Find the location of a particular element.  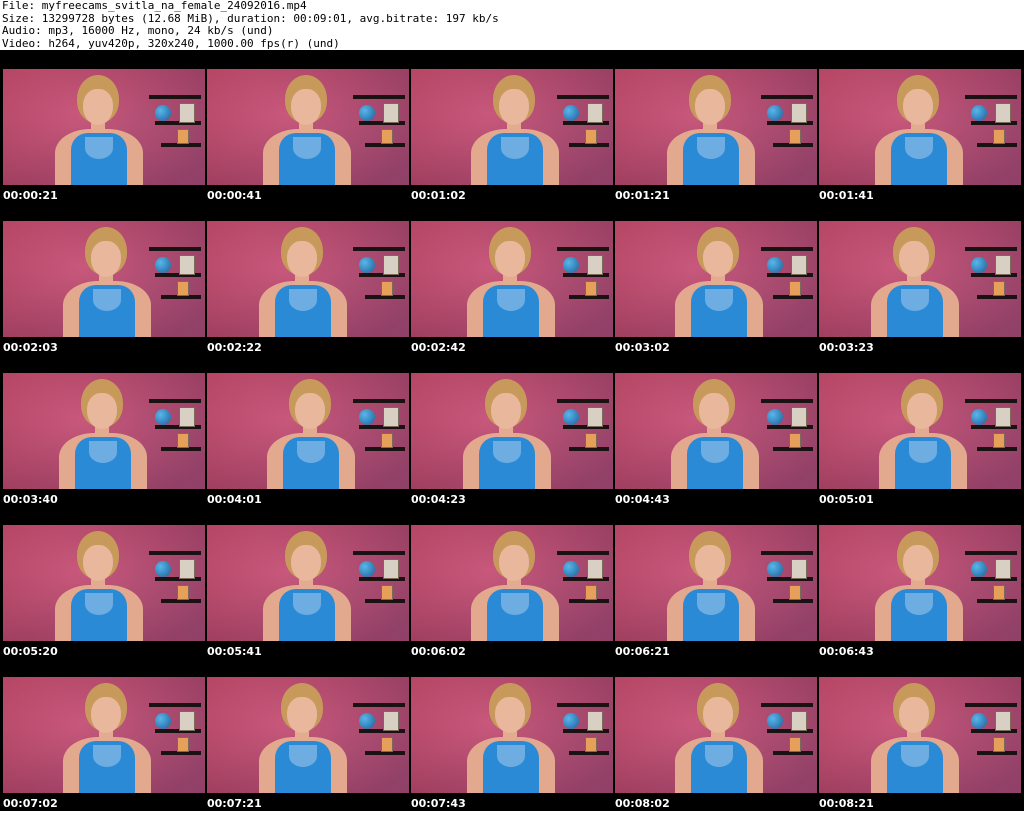

thumbnail-cell: 00:03:02 is located at coordinates (716, 297).